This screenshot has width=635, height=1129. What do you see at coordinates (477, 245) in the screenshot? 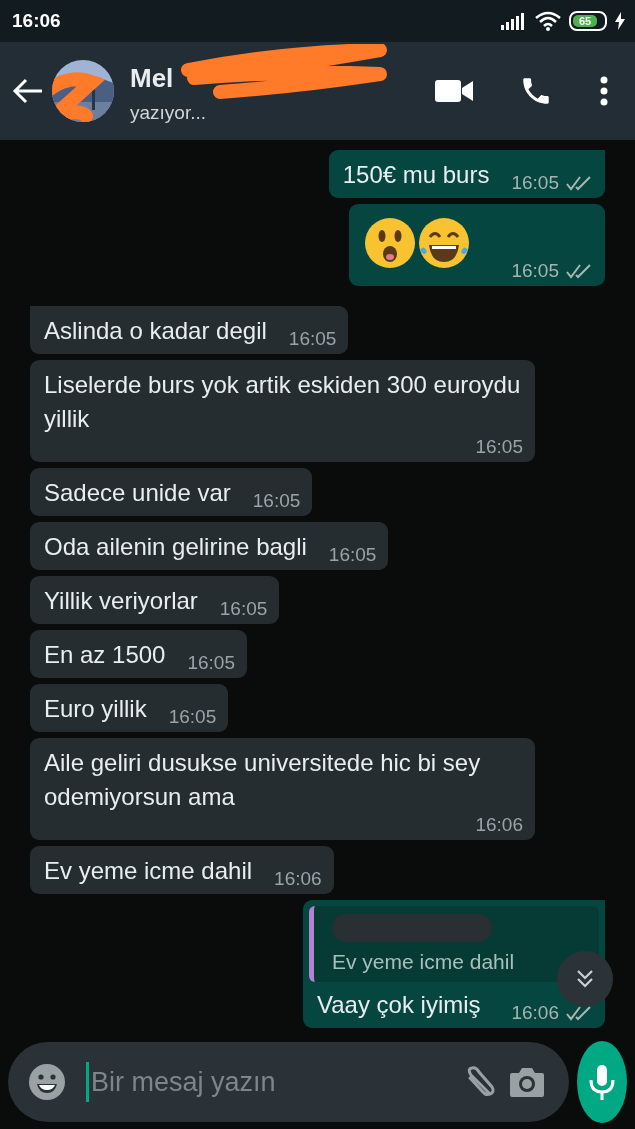
I see `sent-message-bubble: 16:05` at bounding box center [477, 245].